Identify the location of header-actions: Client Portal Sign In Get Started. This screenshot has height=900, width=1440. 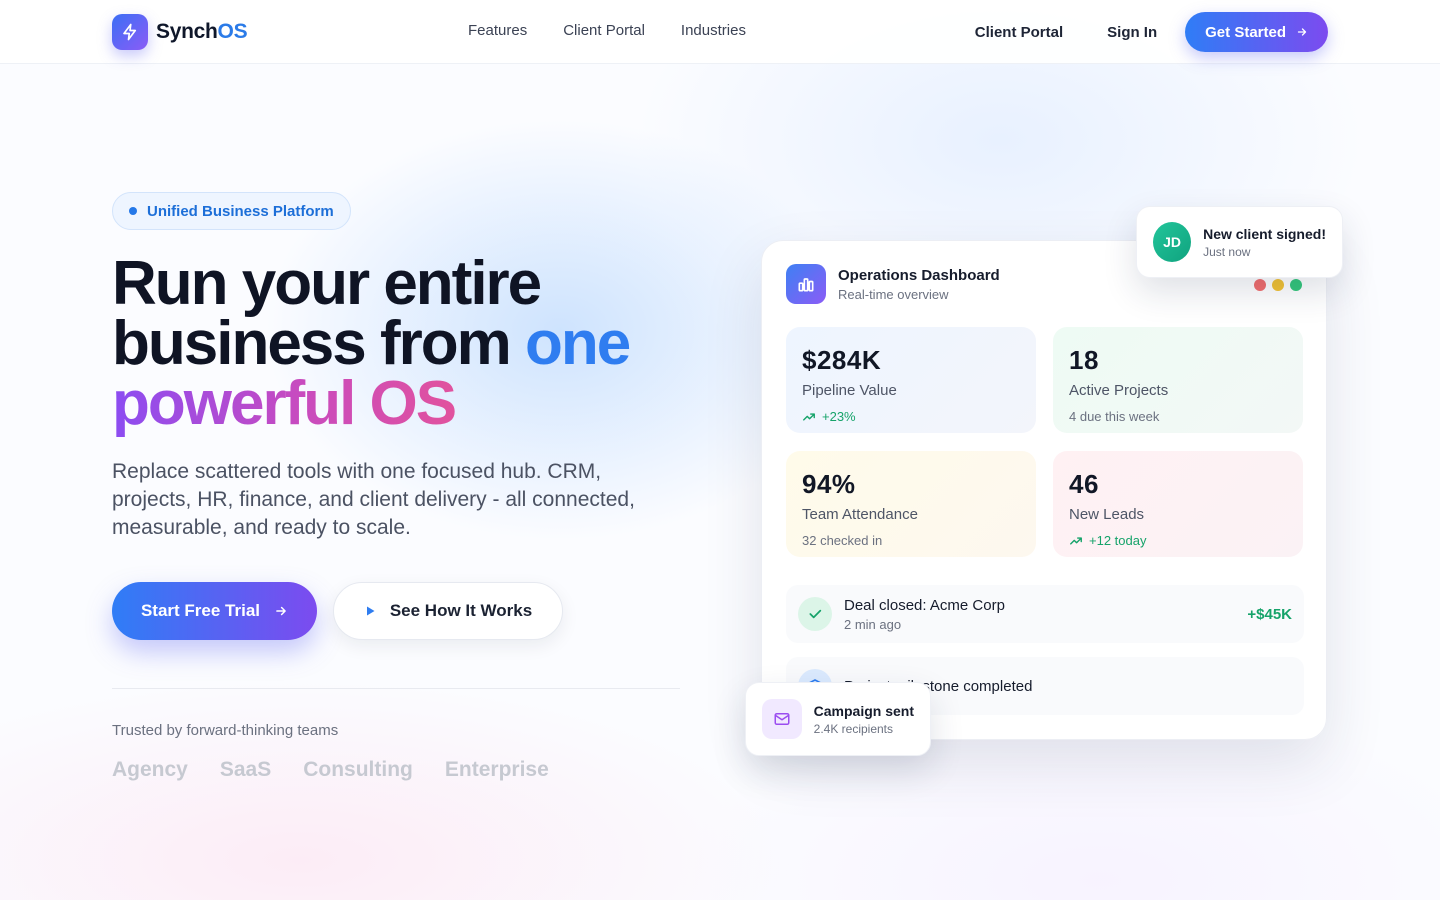
(1151, 32).